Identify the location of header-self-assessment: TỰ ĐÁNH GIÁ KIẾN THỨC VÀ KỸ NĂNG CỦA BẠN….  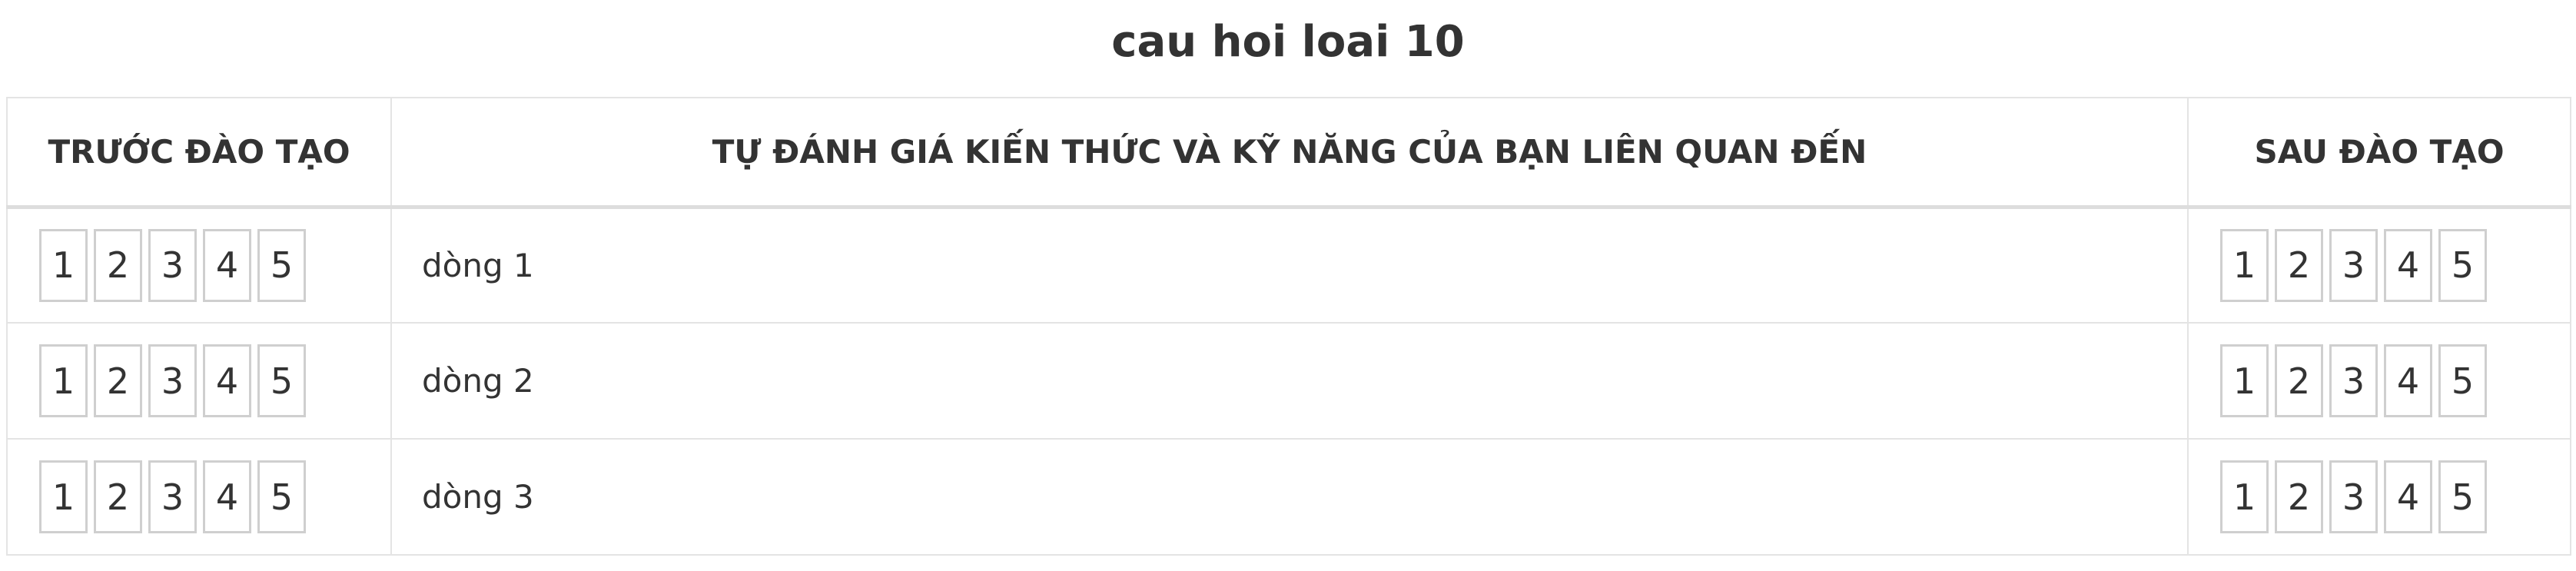
(1289, 153).